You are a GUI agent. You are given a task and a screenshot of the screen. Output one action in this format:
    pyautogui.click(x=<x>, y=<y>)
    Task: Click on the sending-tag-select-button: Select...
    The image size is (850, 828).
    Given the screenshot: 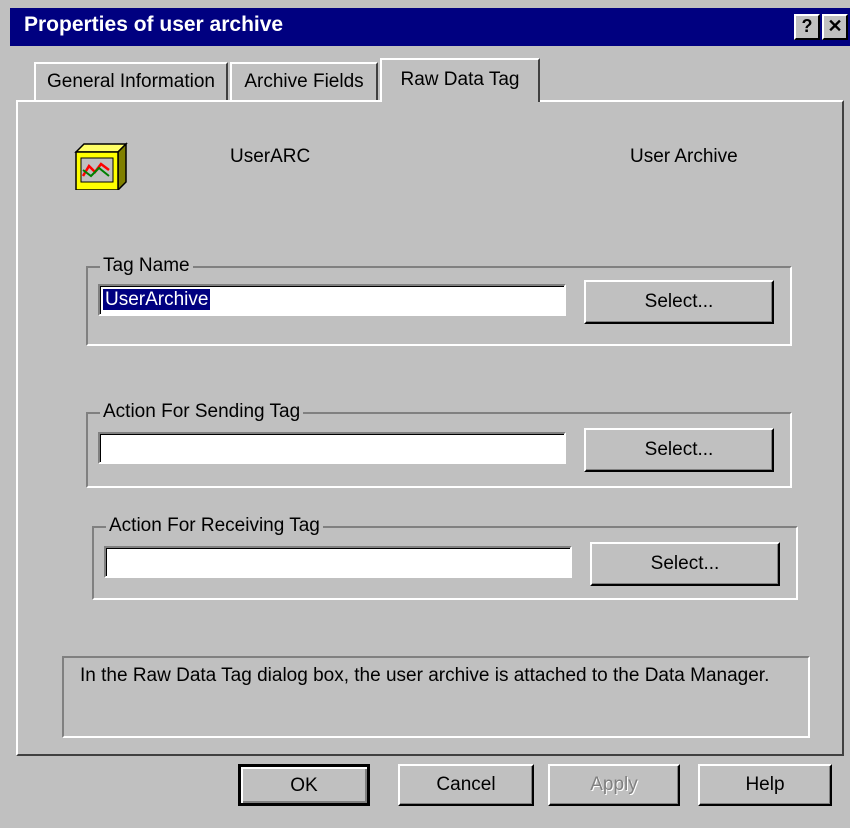 What is the action you would take?
    pyautogui.click(x=679, y=450)
    